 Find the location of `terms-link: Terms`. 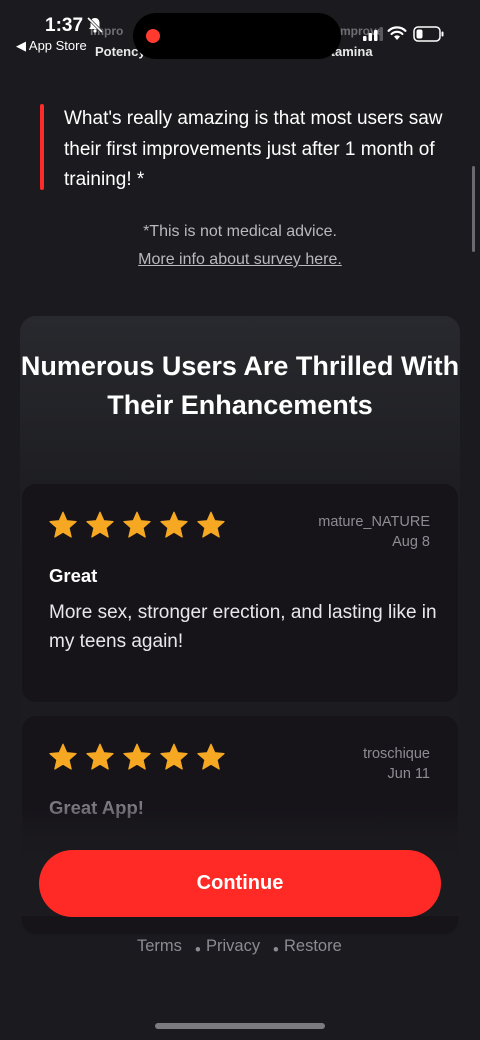

terms-link: Terms is located at coordinates (159, 946).